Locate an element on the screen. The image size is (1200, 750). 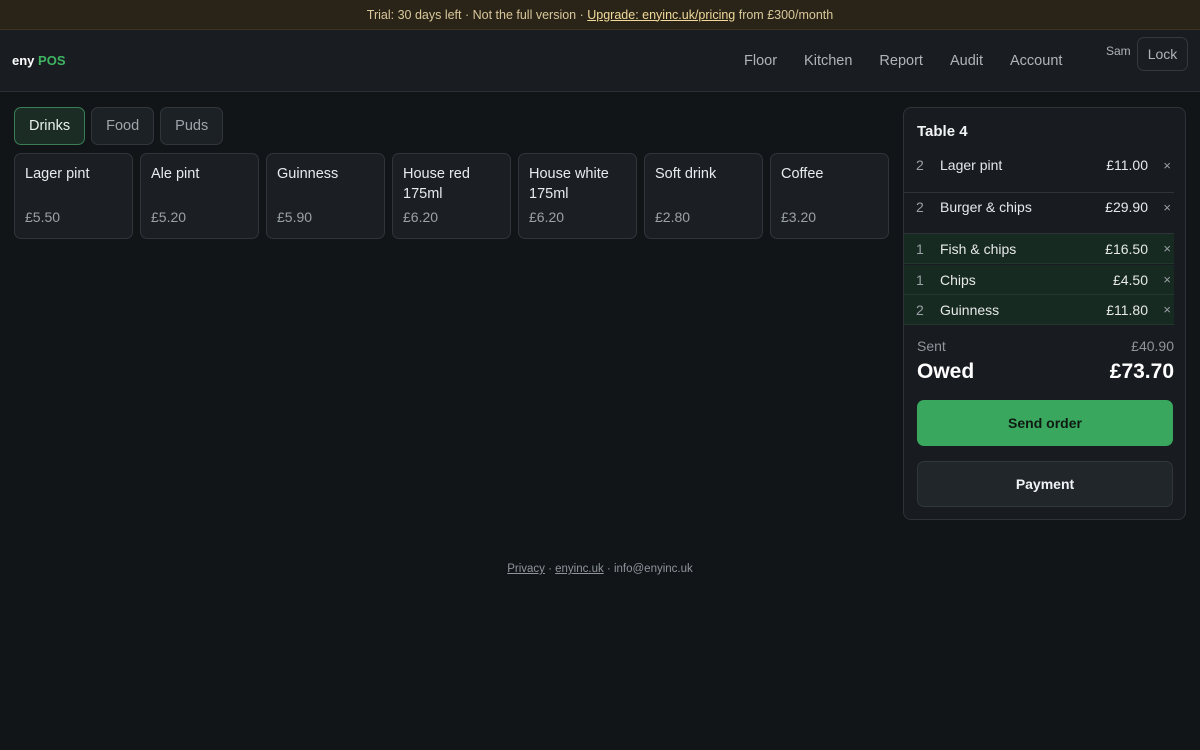
order-line: 2 Lager pint £11.00 × is located at coordinates (1039, 165).